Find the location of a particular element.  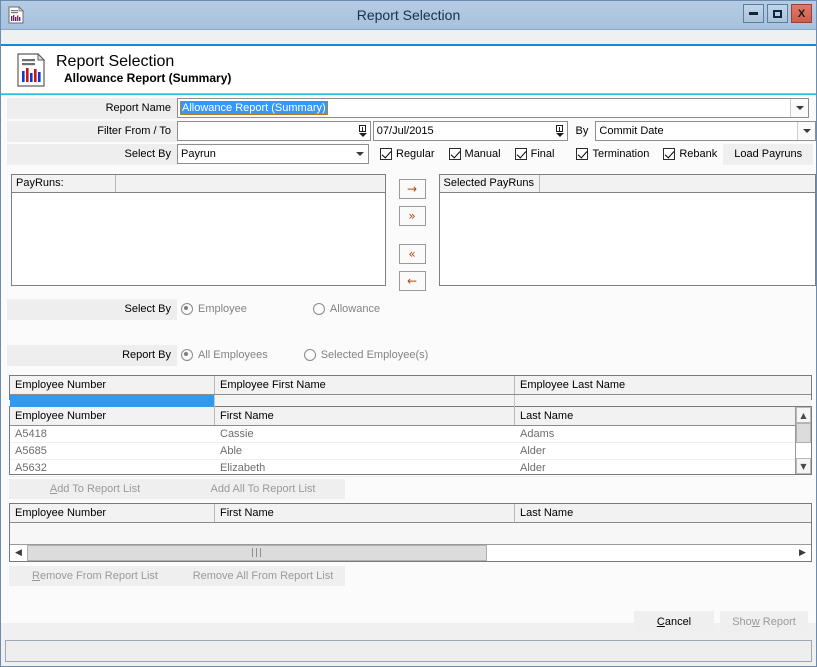

checkbox-manual: Manual is located at coordinates (474, 154).